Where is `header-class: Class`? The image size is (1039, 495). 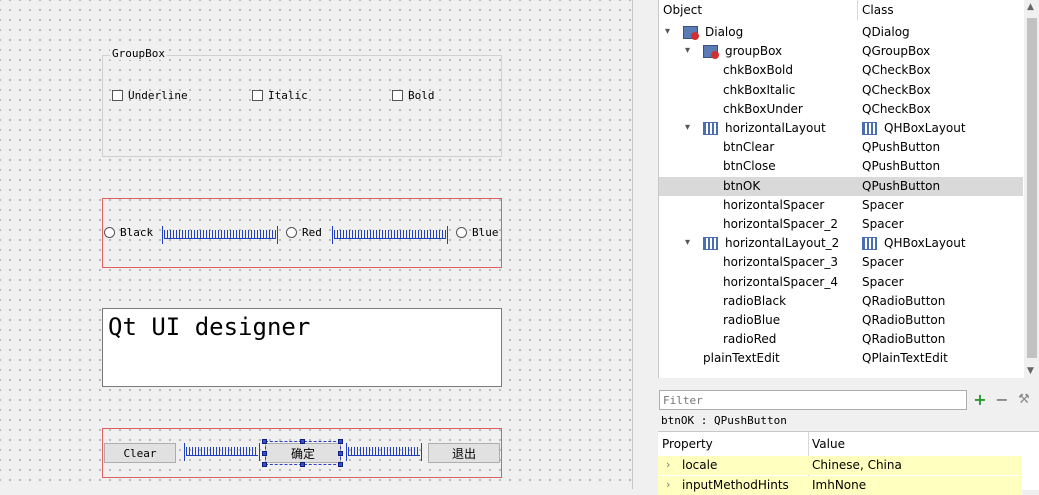 header-class: Class is located at coordinates (878, 10).